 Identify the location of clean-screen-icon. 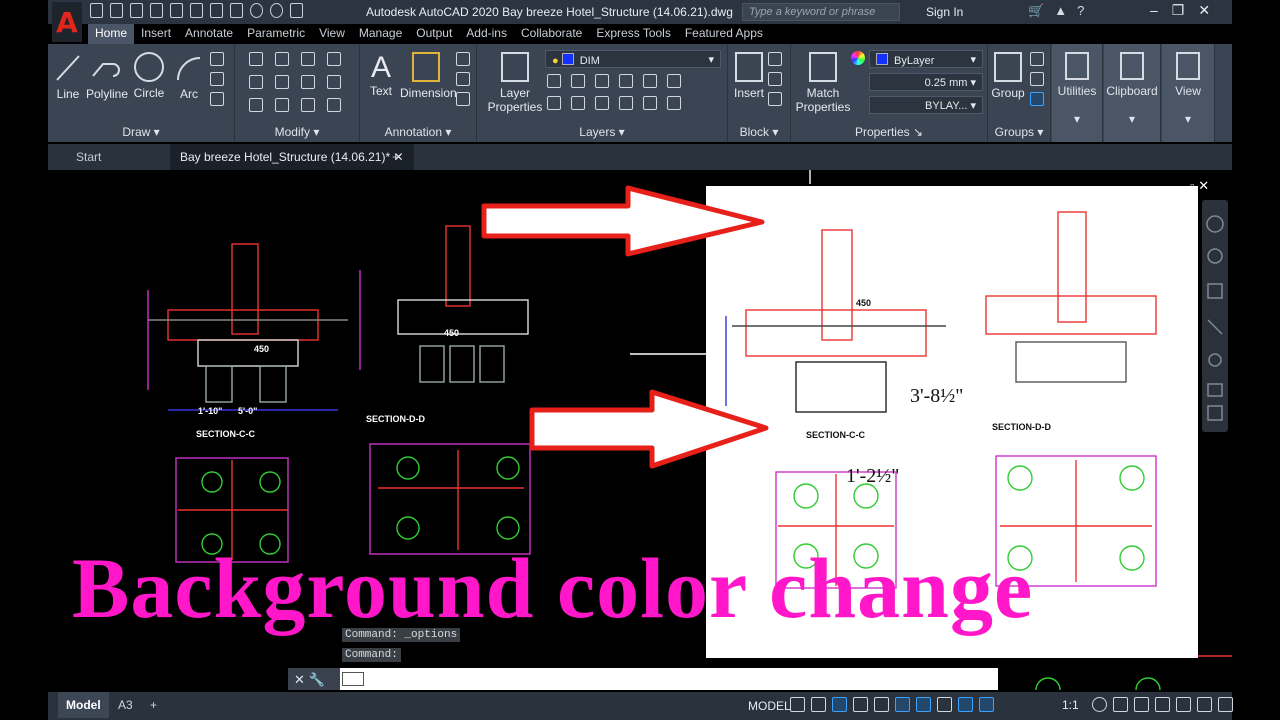
(1204, 704).